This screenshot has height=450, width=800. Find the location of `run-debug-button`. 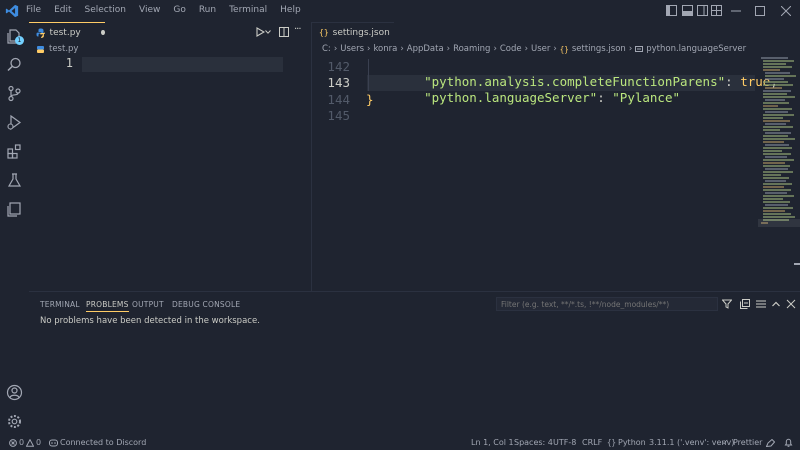

run-debug-button is located at coordinates (14, 122).